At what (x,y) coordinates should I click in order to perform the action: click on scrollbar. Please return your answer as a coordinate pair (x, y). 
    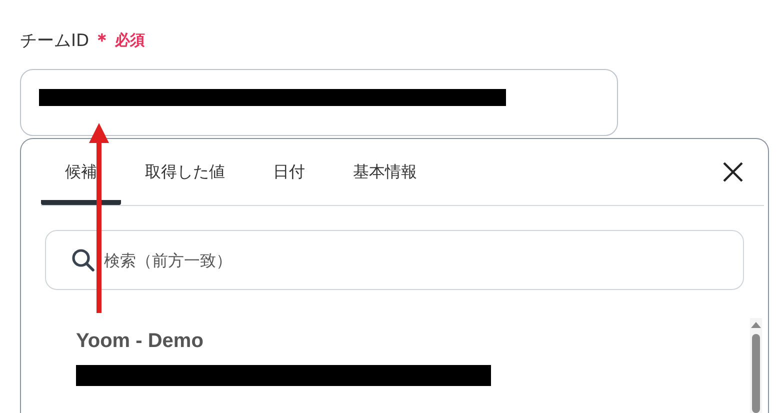
    Looking at the image, I should click on (756, 365).